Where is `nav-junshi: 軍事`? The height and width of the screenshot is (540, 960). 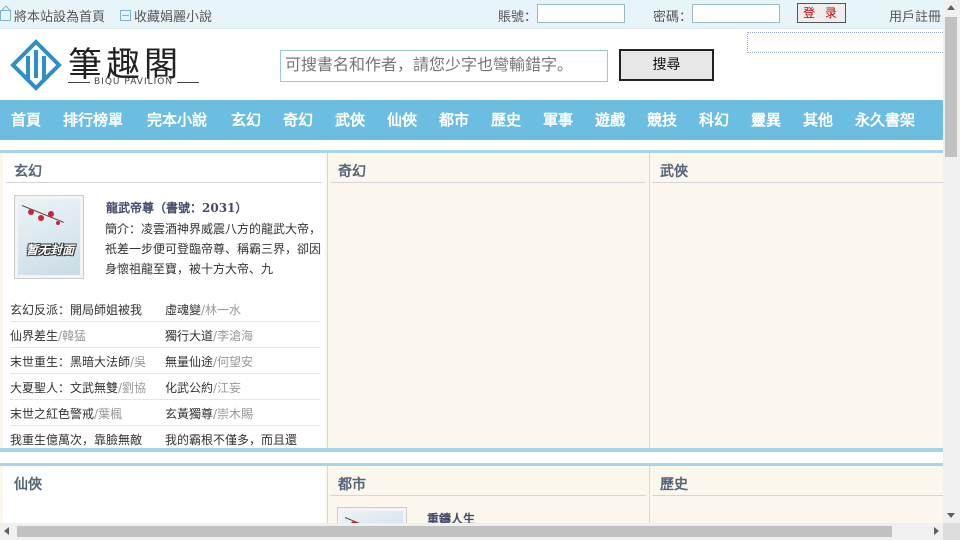 nav-junshi: 軍事 is located at coordinates (558, 120).